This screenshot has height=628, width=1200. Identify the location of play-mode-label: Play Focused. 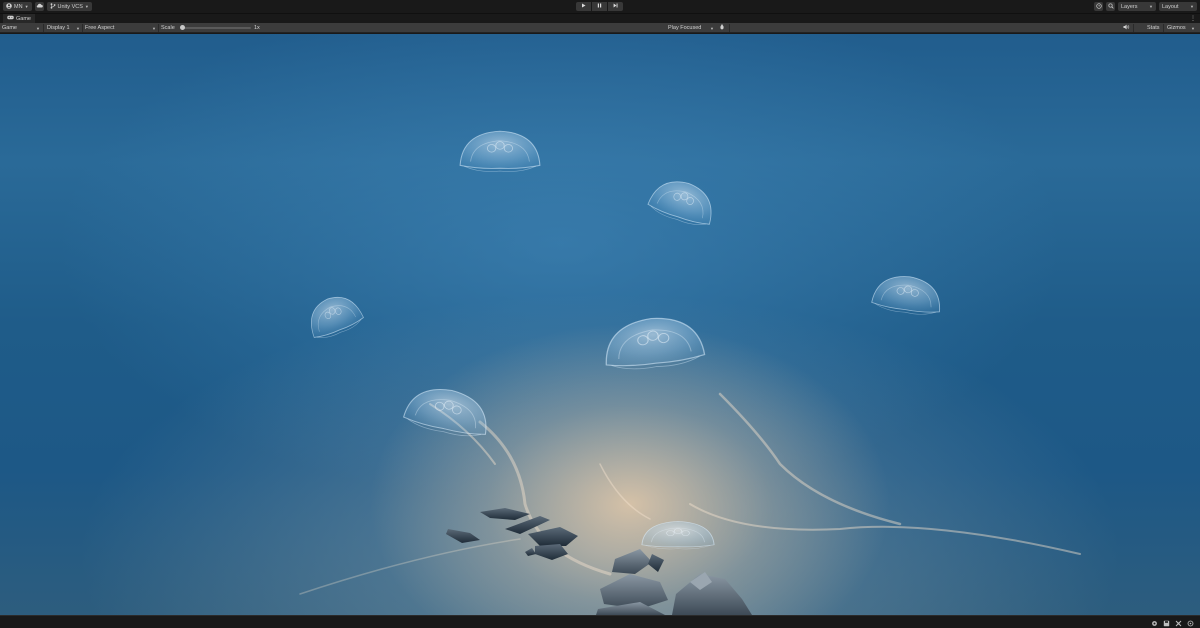
(685, 28).